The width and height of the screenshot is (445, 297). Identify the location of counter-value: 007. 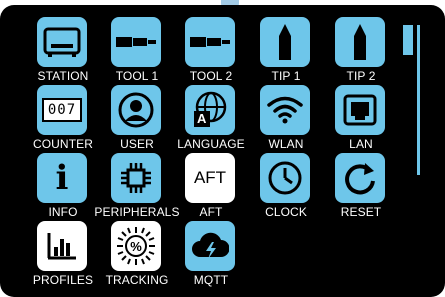
(62, 110).